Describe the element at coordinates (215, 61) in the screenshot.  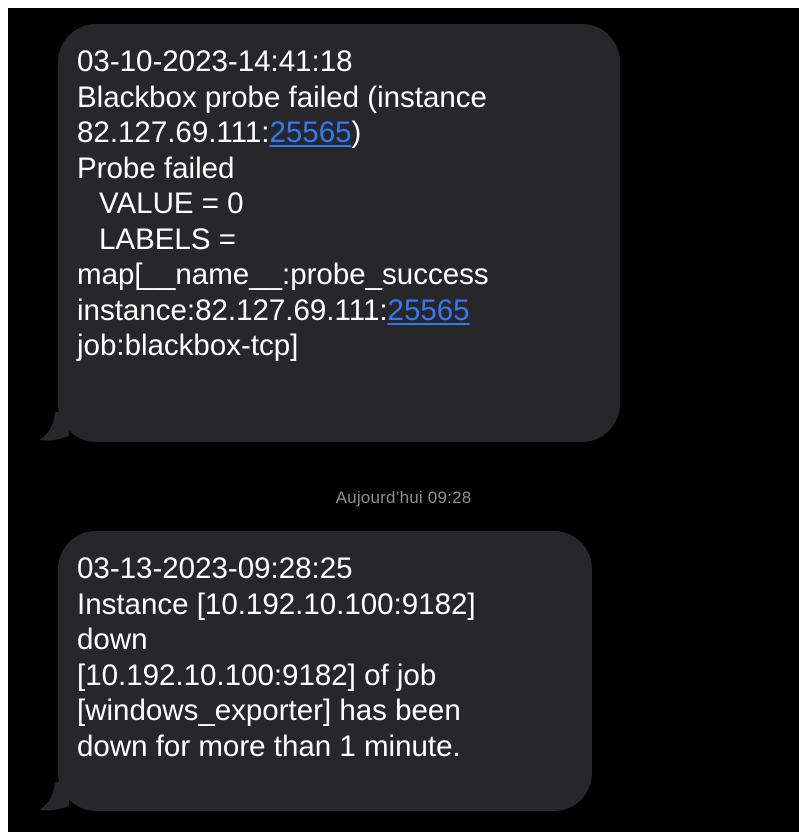
I see `message-line: 03-10-2023-14:41:18` at that location.